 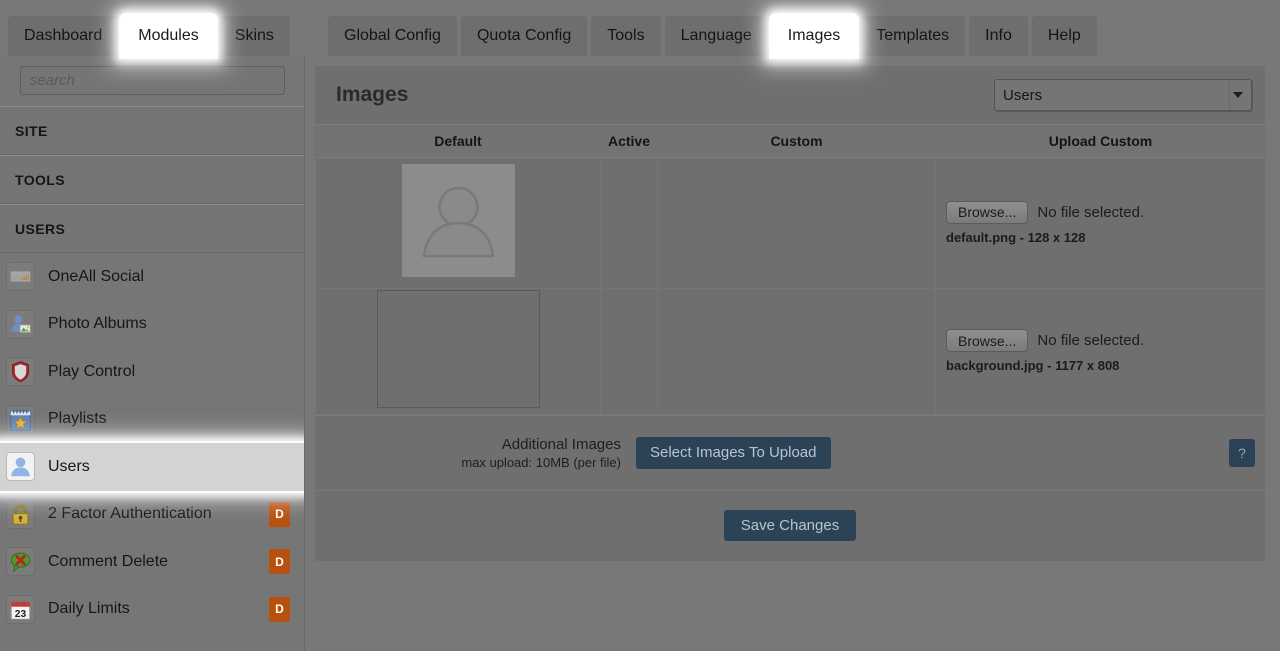 I want to click on tab-skins-label: Skins, so click(x=254, y=35).